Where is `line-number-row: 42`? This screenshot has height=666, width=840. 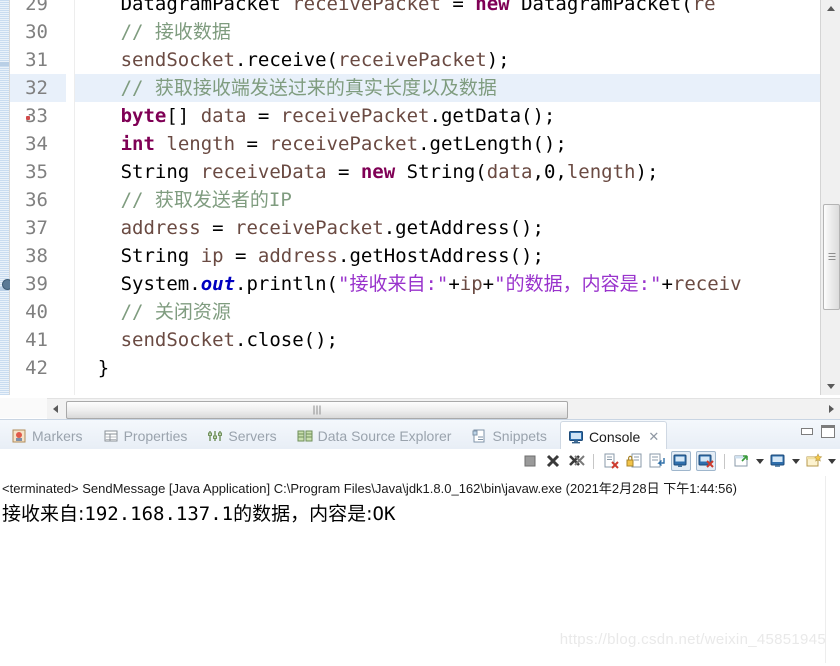
line-number-row: 42 is located at coordinates (29, 368).